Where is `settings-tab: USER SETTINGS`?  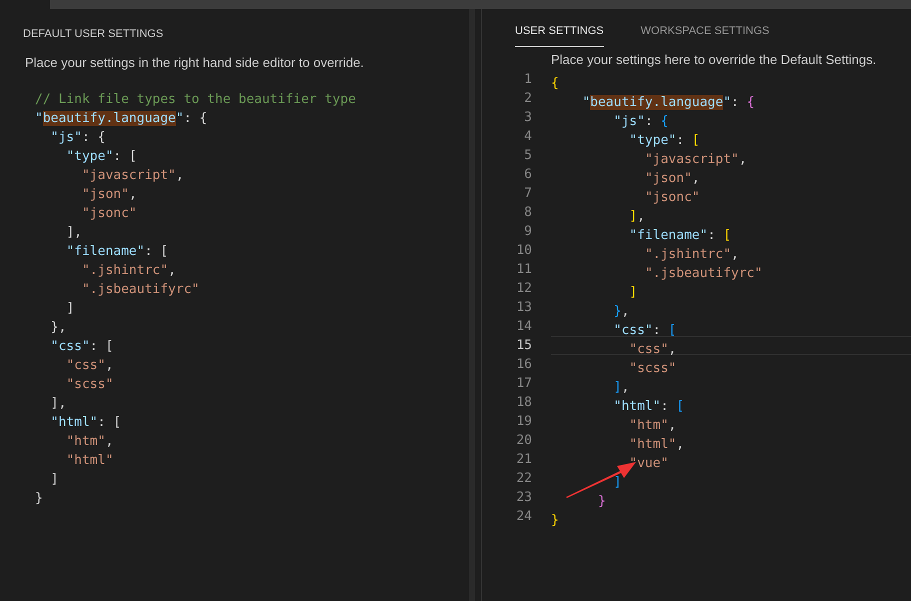
settings-tab: USER SETTINGS is located at coordinates (559, 30).